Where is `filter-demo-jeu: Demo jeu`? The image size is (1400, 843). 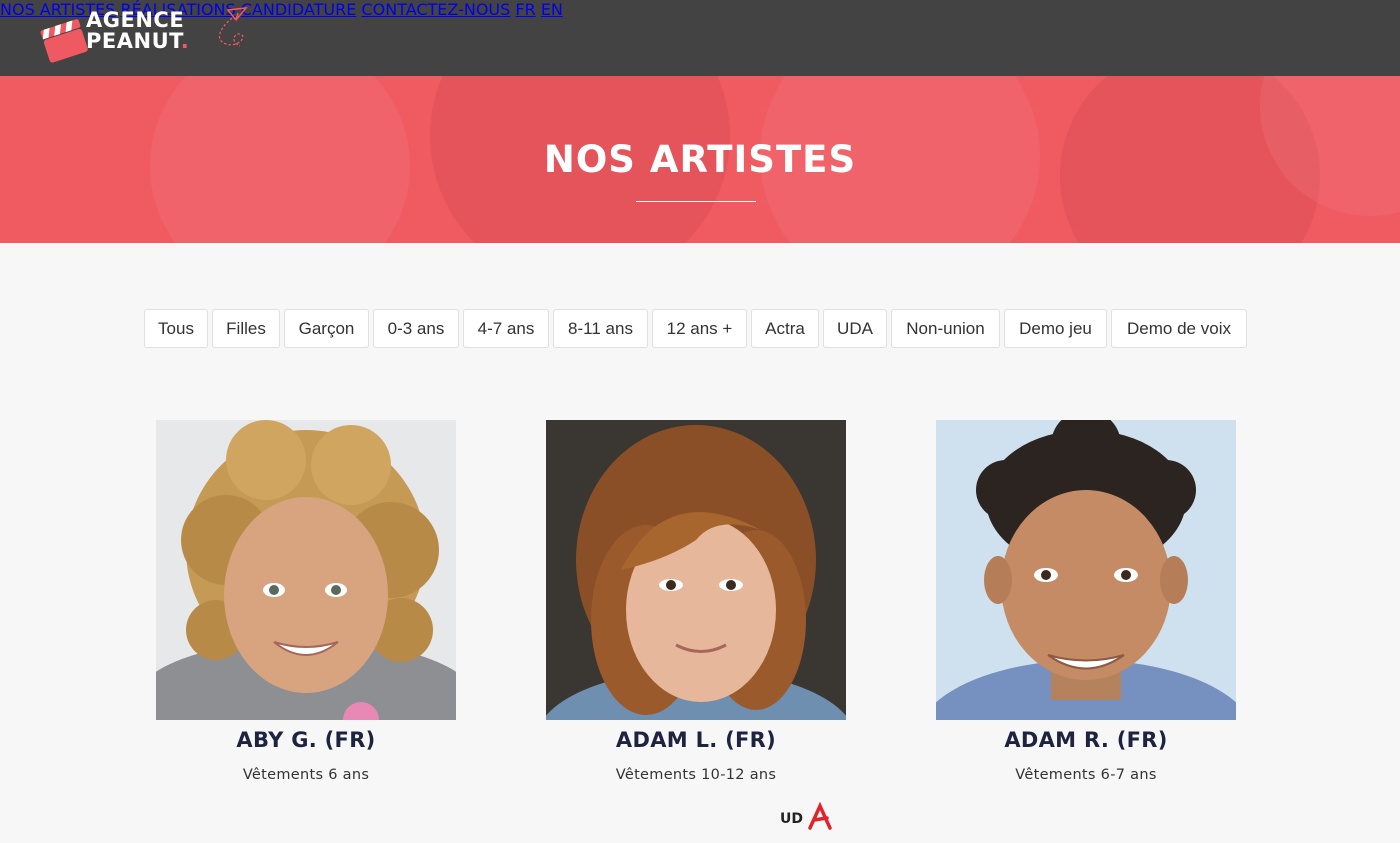
filter-demo-jeu: Demo jeu is located at coordinates (1055, 328).